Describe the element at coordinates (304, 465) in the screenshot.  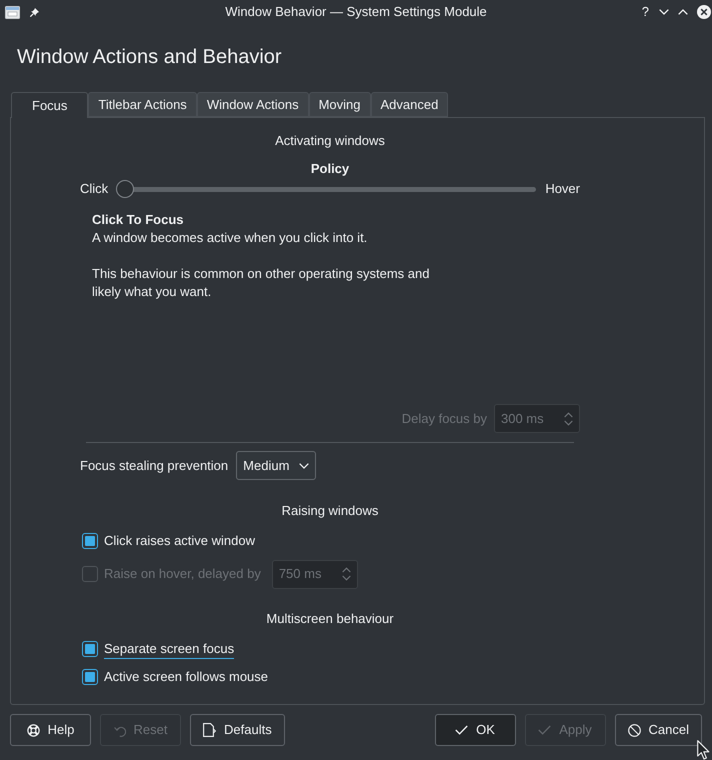
I see `chevron-down-icon` at that location.